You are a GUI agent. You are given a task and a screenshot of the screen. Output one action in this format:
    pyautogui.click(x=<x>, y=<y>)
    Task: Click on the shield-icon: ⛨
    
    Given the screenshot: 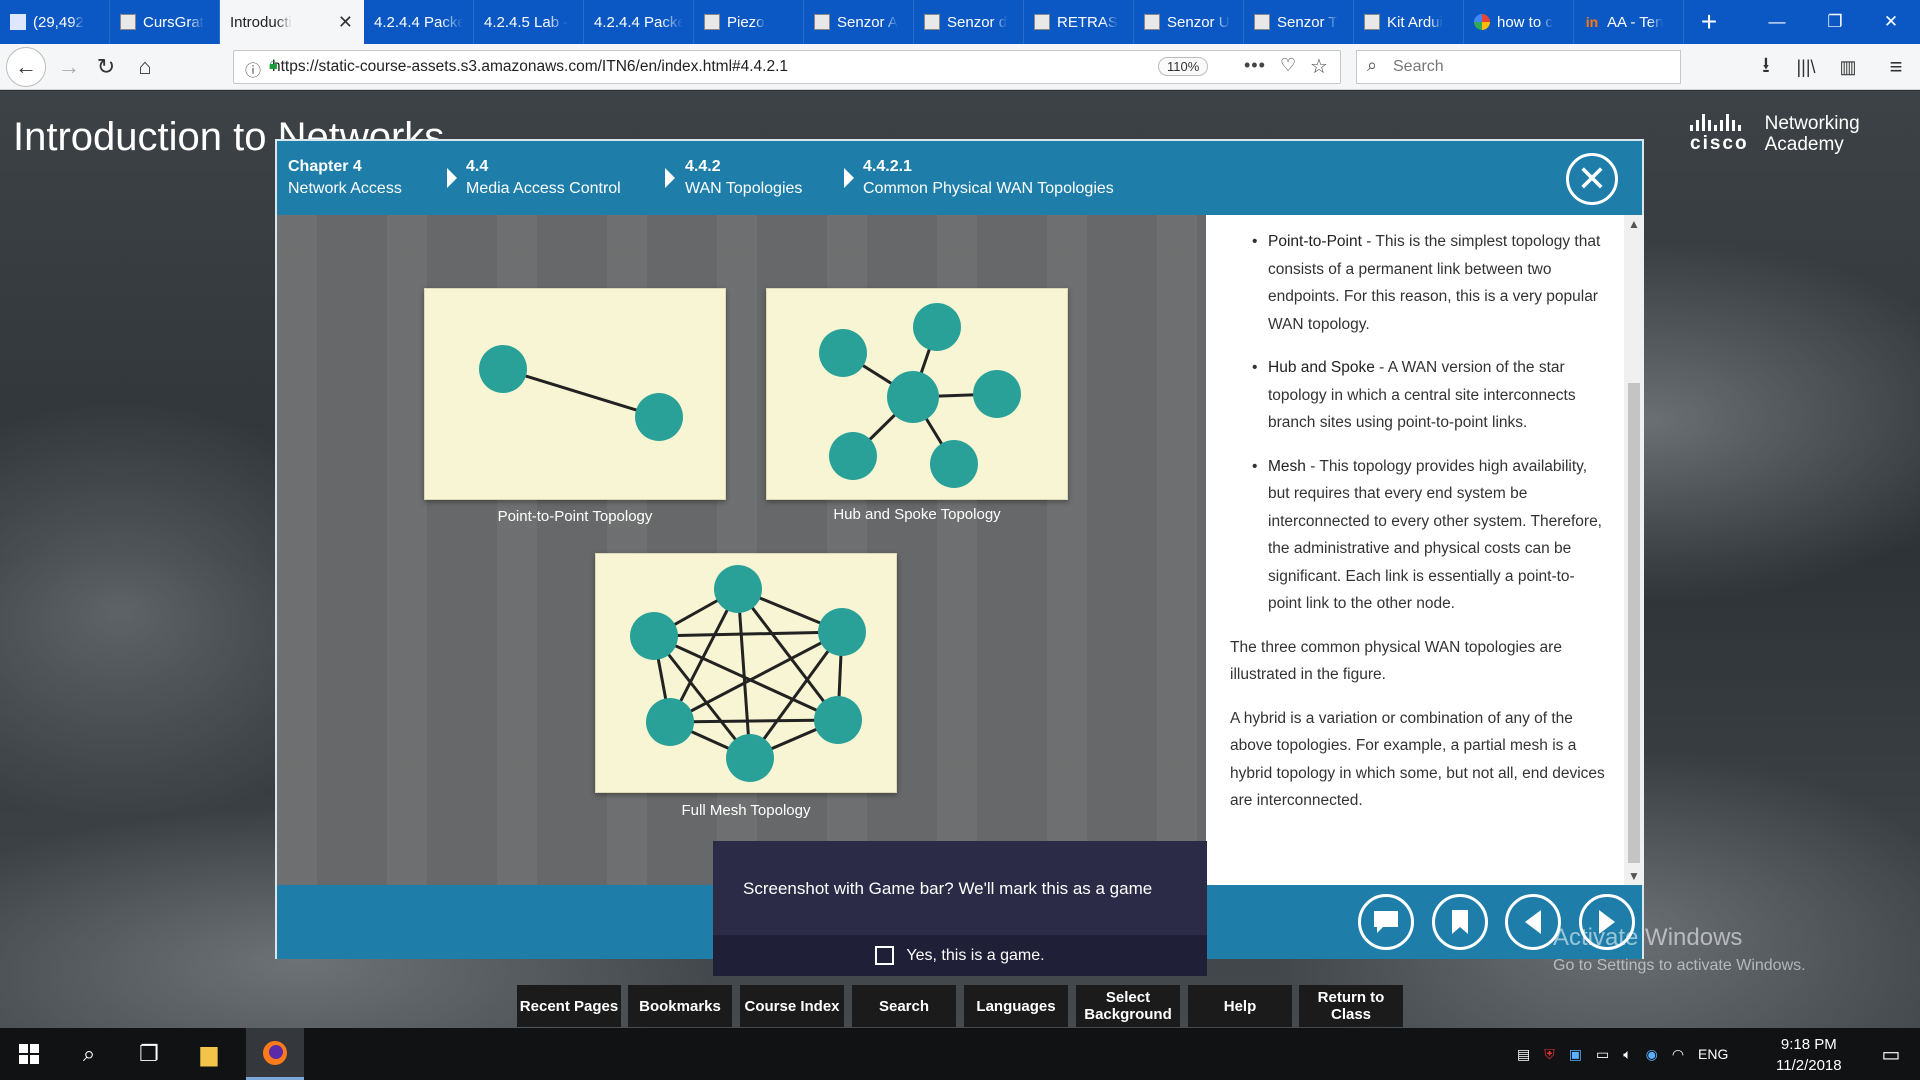 What is the action you would take?
    pyautogui.click(x=1549, y=1054)
    